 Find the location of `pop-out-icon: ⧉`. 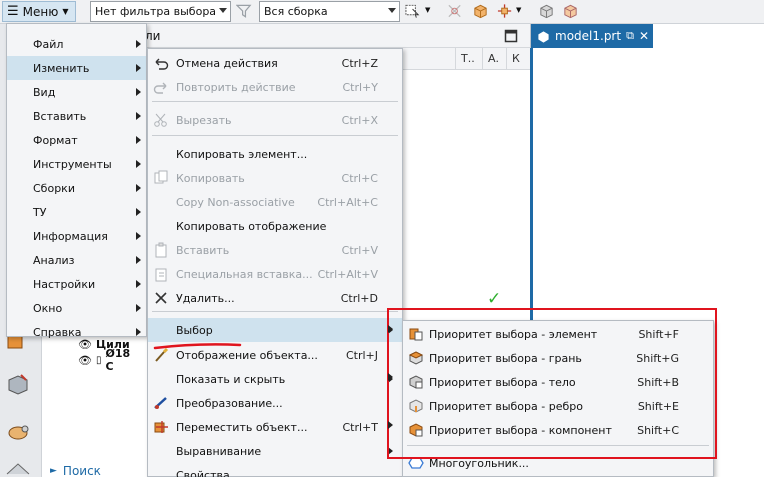

pop-out-icon: ⧉ is located at coordinates (630, 36).